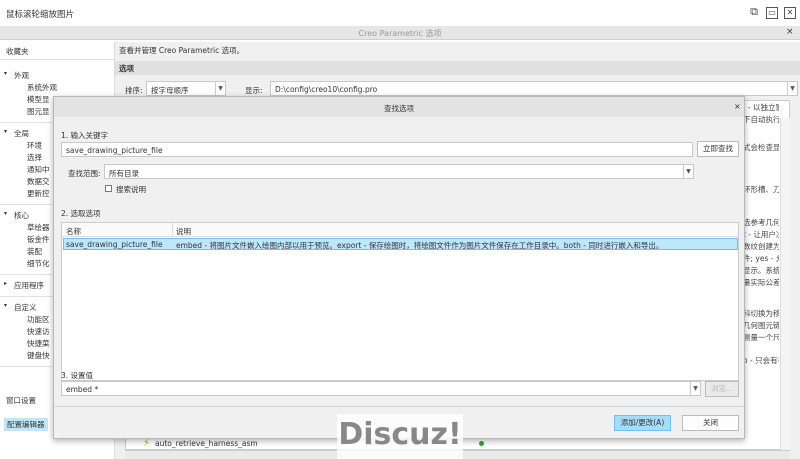  What do you see at coordinates (131, 189) in the screenshot?
I see `search-desc-label: 搜索说明` at bounding box center [131, 189].